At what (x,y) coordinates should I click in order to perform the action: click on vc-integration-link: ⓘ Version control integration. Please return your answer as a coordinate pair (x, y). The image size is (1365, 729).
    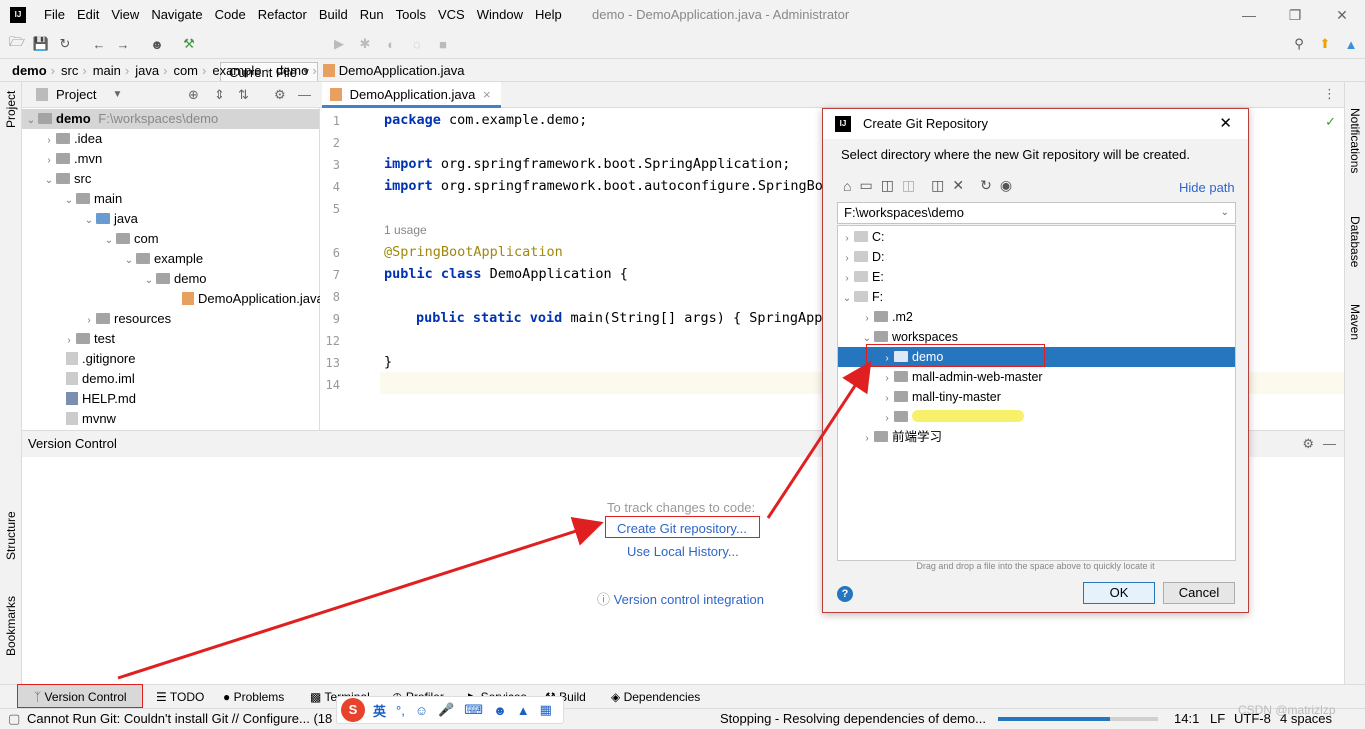
    Looking at the image, I should click on (680, 598).